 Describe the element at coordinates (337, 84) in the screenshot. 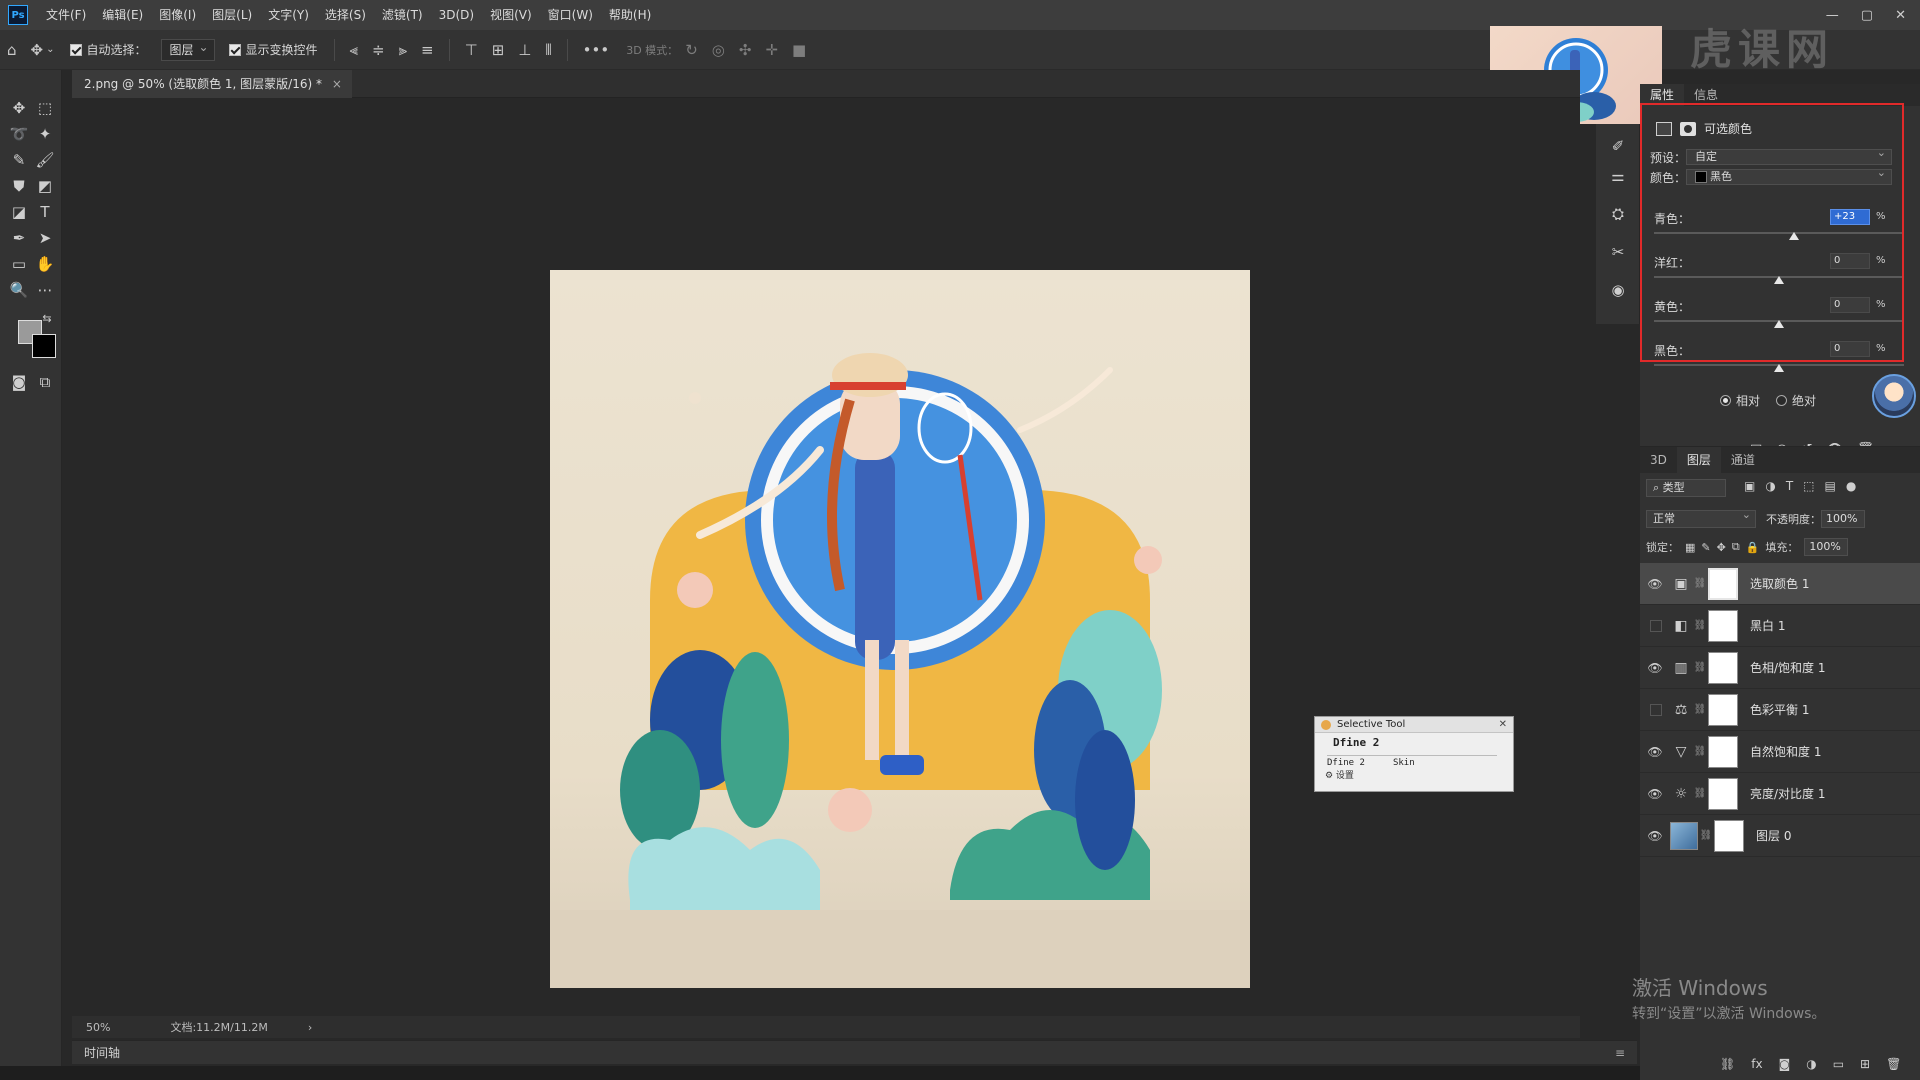

I see `close-icon: ×` at that location.